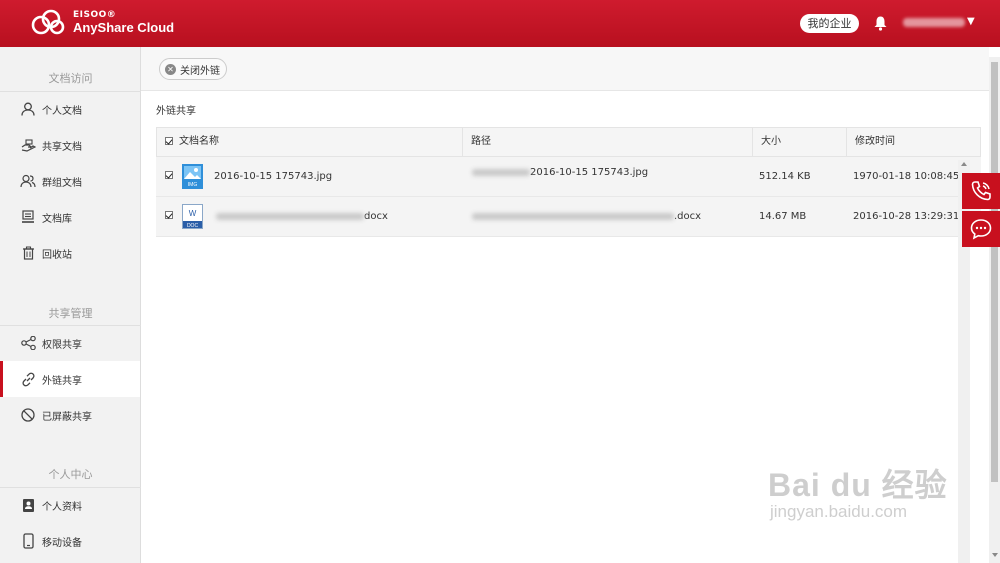 This screenshot has width=1000, height=563. I want to click on brand-name: EISOO®, so click(95, 14).